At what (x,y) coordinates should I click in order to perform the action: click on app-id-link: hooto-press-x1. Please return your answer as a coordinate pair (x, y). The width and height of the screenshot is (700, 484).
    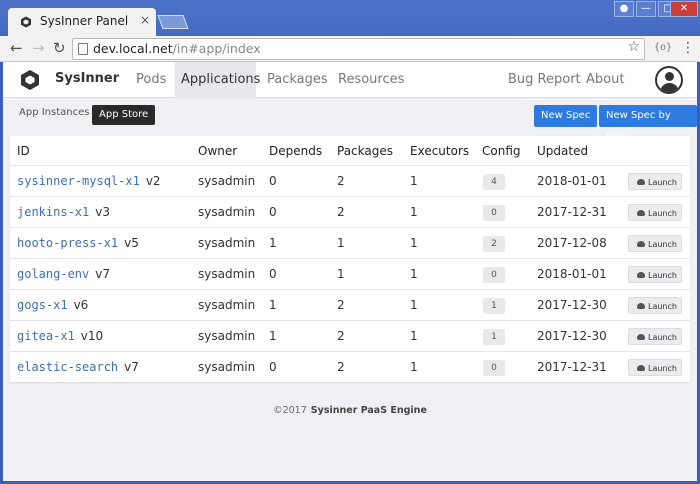
    Looking at the image, I should click on (67, 243).